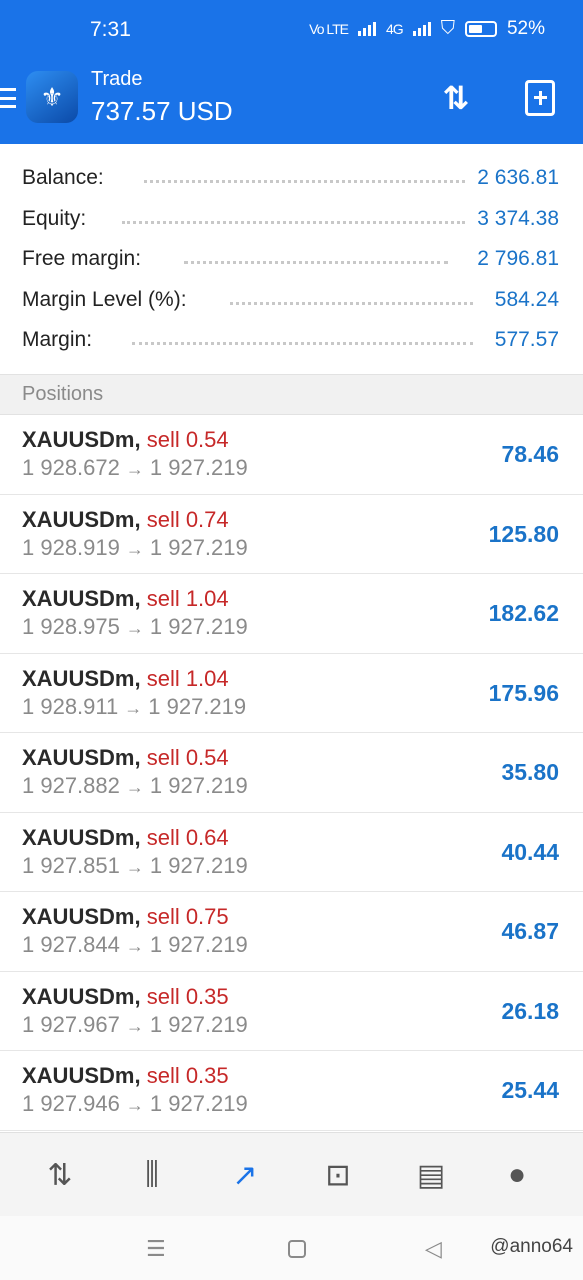  Describe the element at coordinates (63, 177) in the screenshot. I see `summary-label: Balance:` at that location.